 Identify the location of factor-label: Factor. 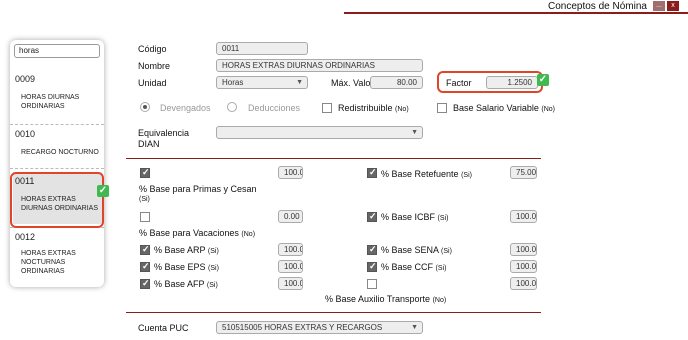
(459, 83).